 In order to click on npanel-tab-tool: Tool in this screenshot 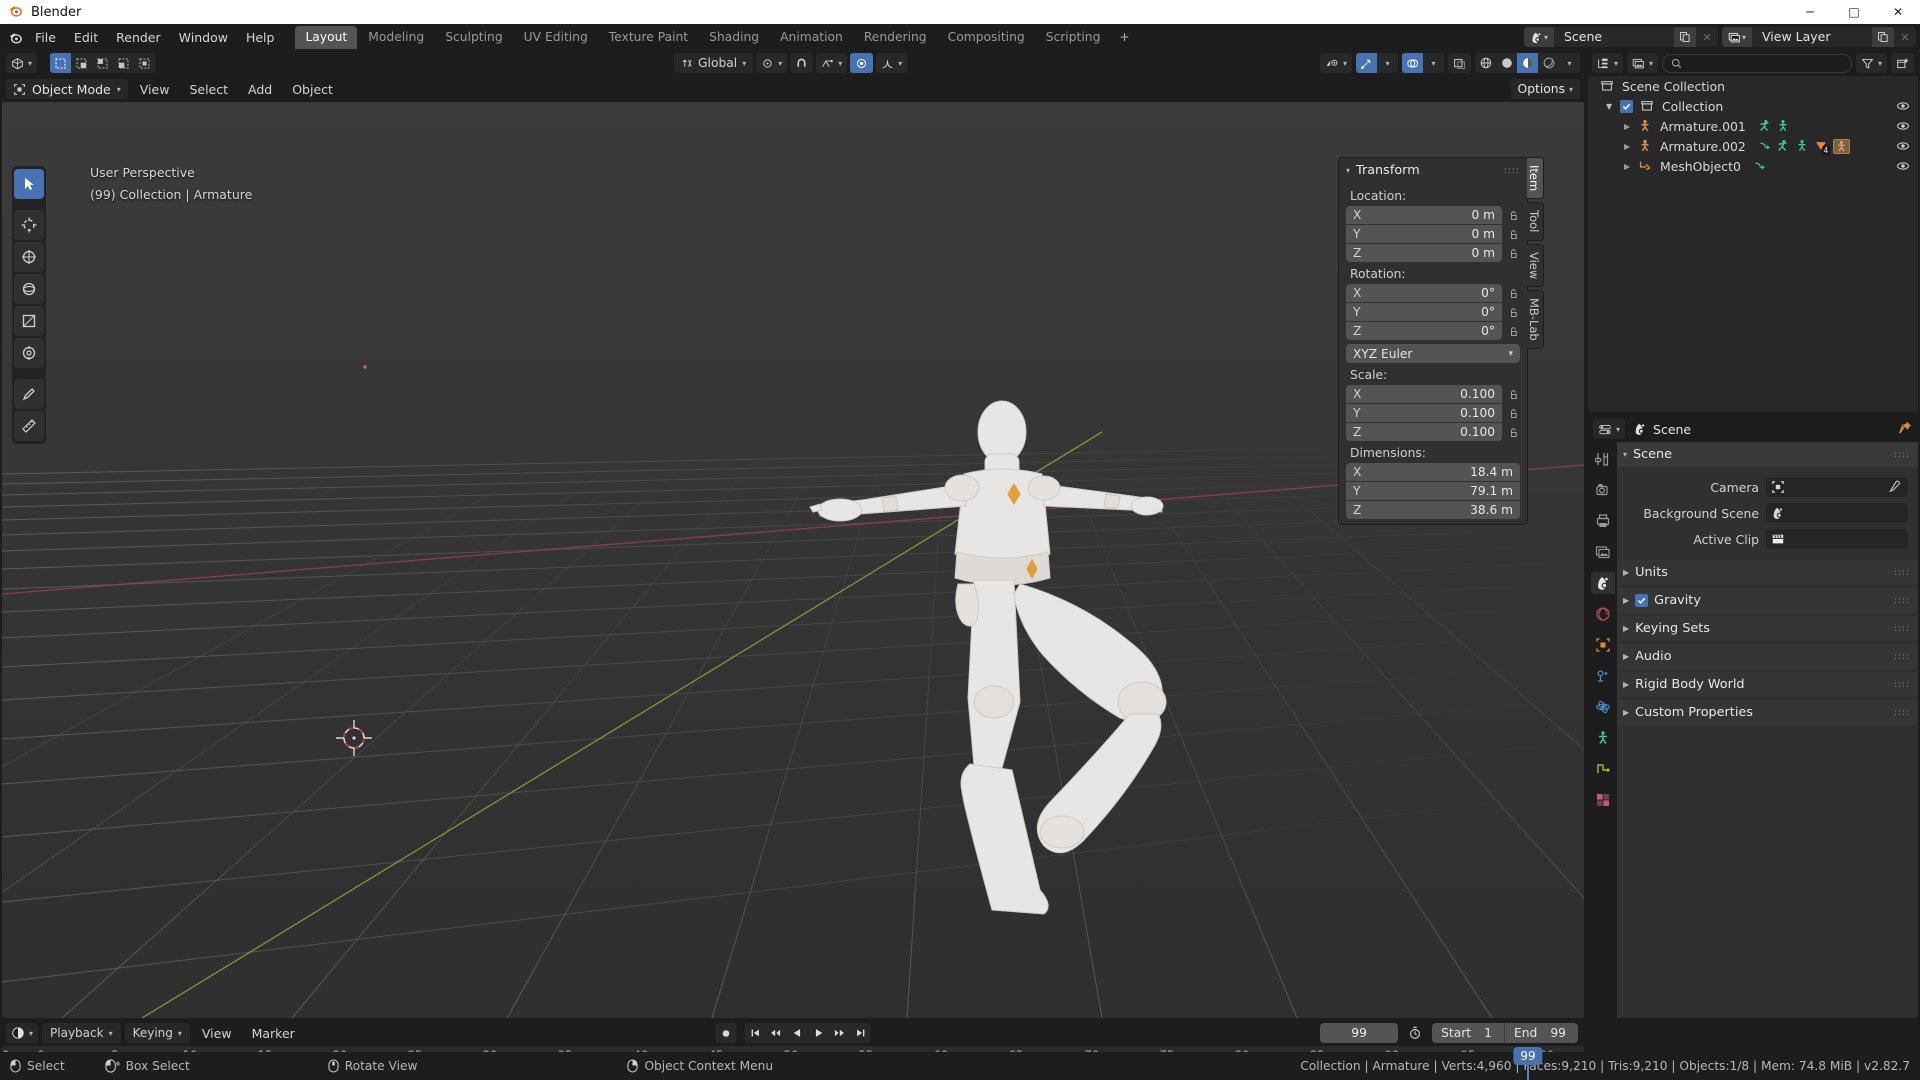, I will do `click(1535, 221)`.